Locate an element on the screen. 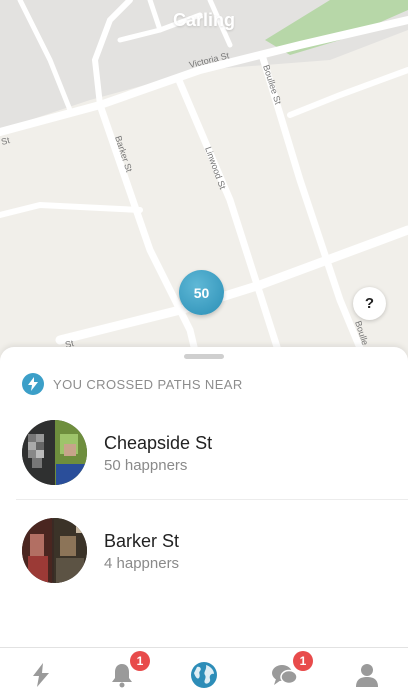 Image resolution: width=408 pixels, height=700 pixels. messages-badge: 1 is located at coordinates (303, 661).